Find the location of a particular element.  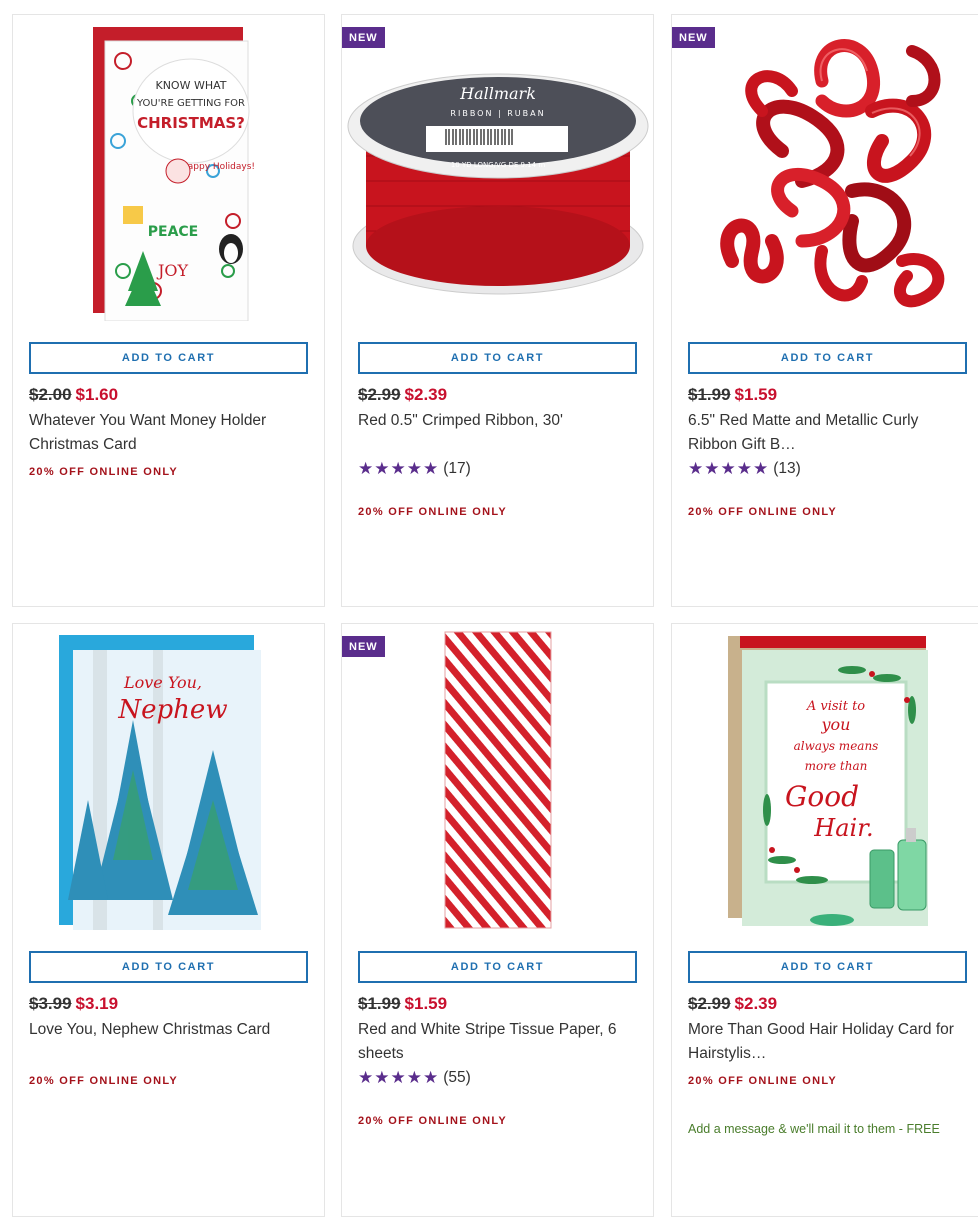

spool-brand: Hallmark is located at coordinates (497, 93).